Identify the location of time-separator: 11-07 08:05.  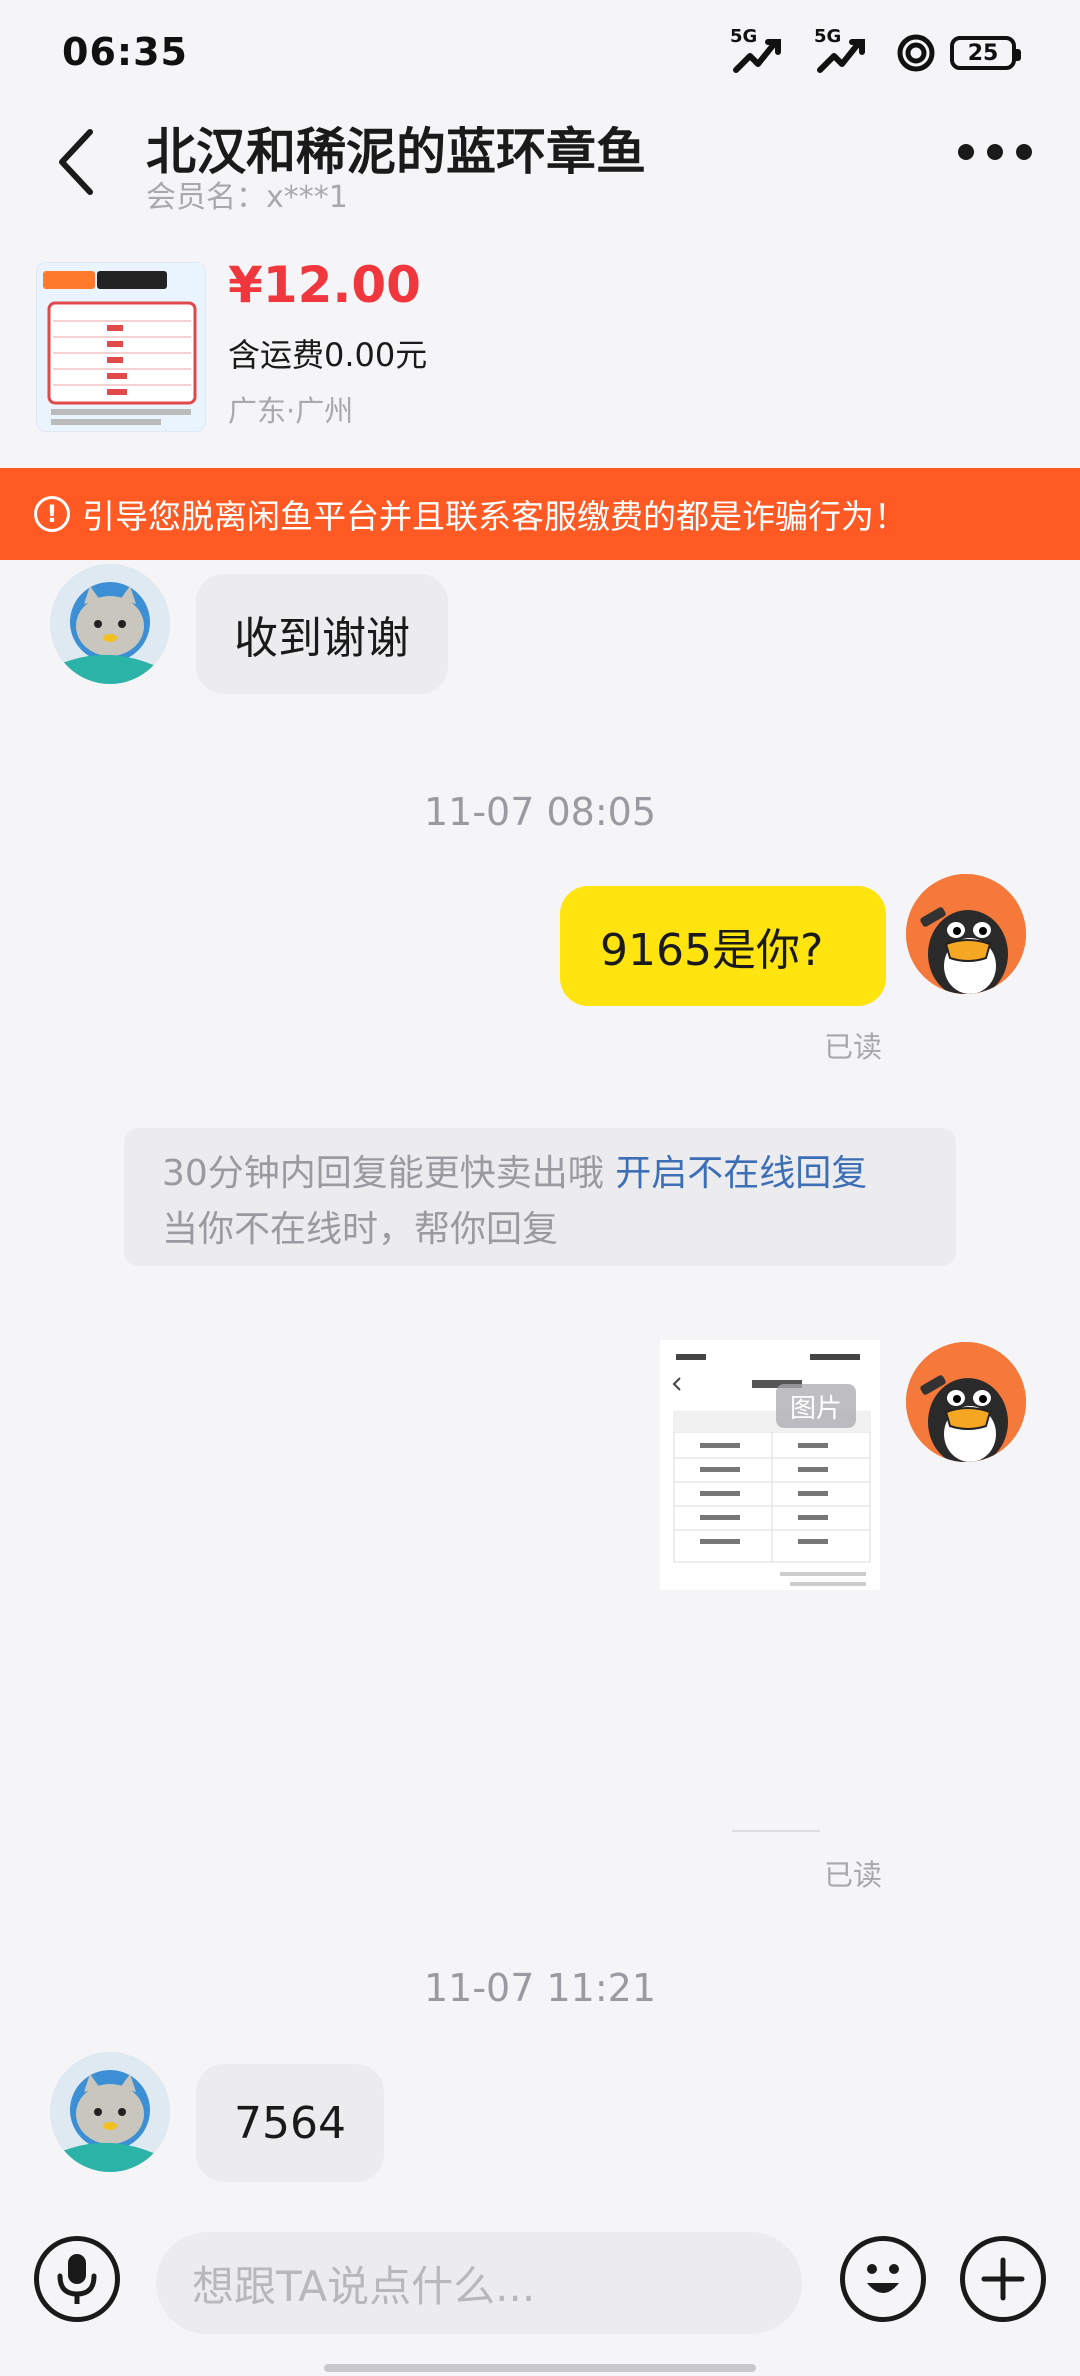
(539, 812).